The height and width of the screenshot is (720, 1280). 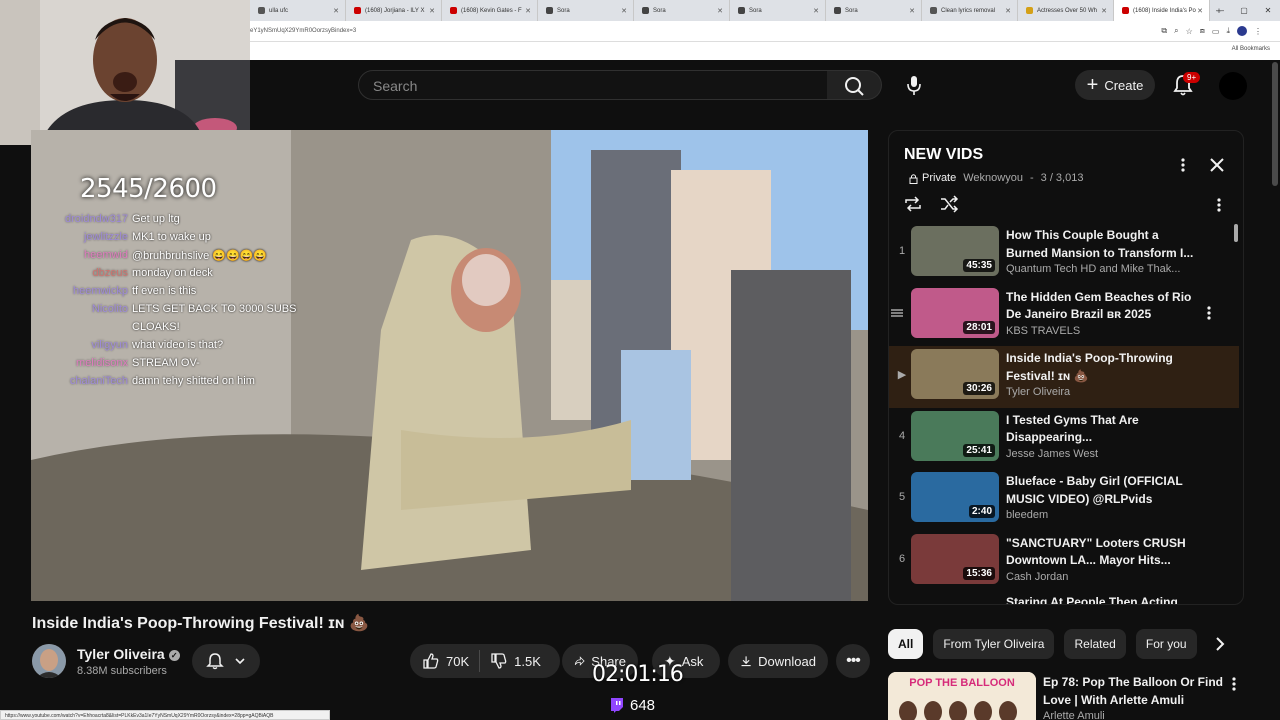 What do you see at coordinates (100, 291) in the screenshot?
I see `chat-username: heemwickp` at bounding box center [100, 291].